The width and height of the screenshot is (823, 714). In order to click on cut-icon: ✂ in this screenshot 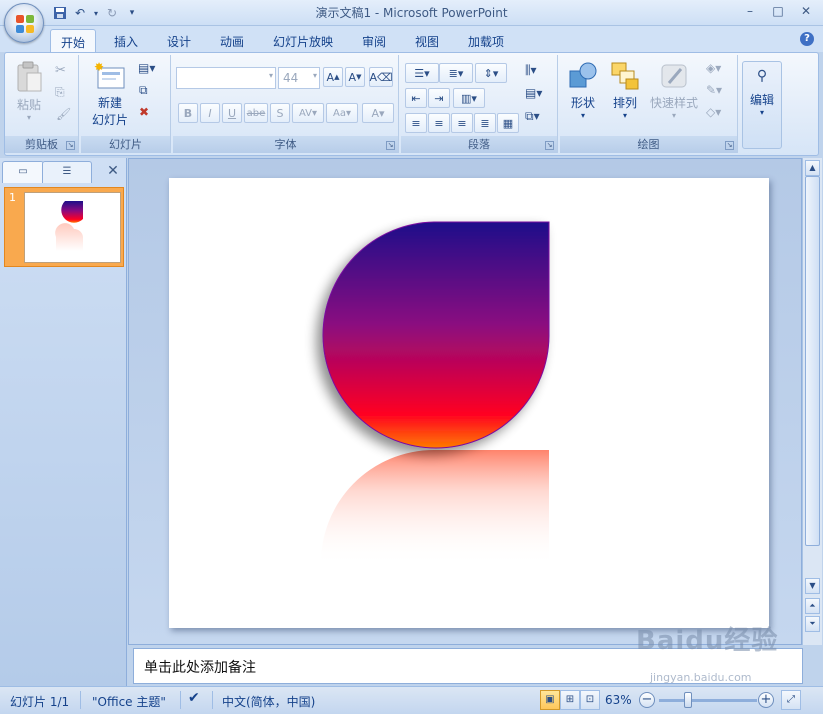, I will do `click(60, 70)`.